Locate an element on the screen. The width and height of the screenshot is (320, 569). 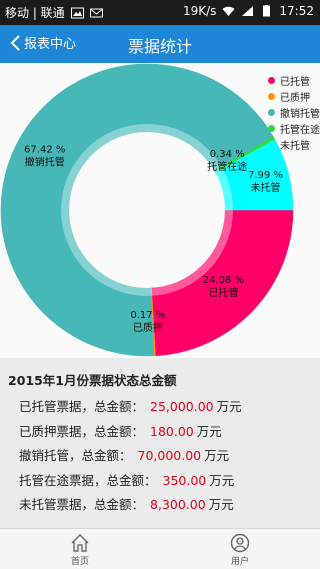
legend-item: 撤销托管 is located at coordinates (294, 112).